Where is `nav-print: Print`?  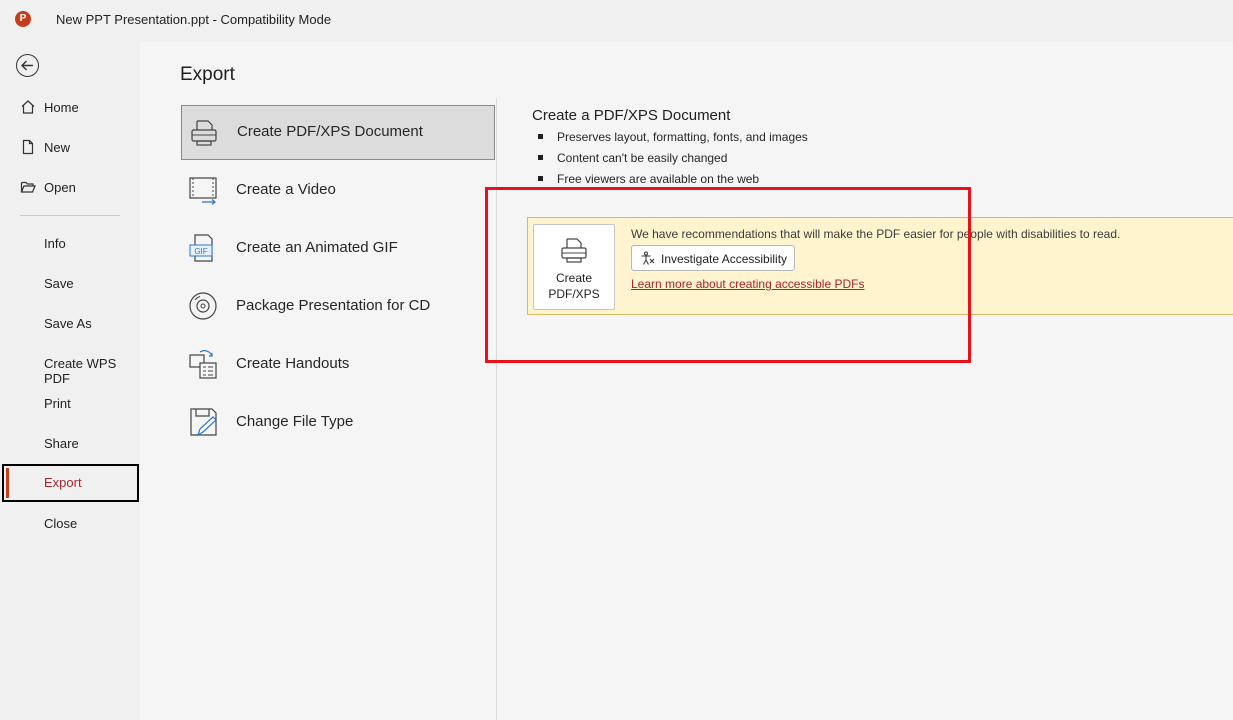 nav-print: Print is located at coordinates (70, 404).